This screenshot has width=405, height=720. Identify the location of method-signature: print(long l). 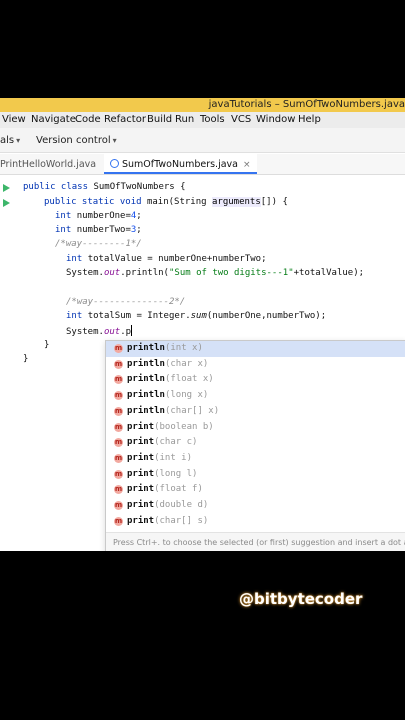
(162, 475).